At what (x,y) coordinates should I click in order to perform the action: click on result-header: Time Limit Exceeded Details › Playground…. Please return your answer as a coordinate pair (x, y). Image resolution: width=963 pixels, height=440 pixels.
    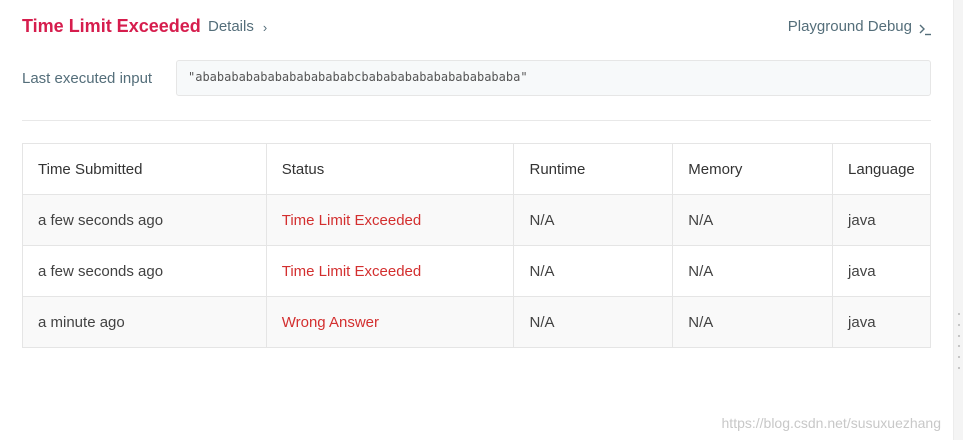
    Looking at the image, I should click on (476, 28).